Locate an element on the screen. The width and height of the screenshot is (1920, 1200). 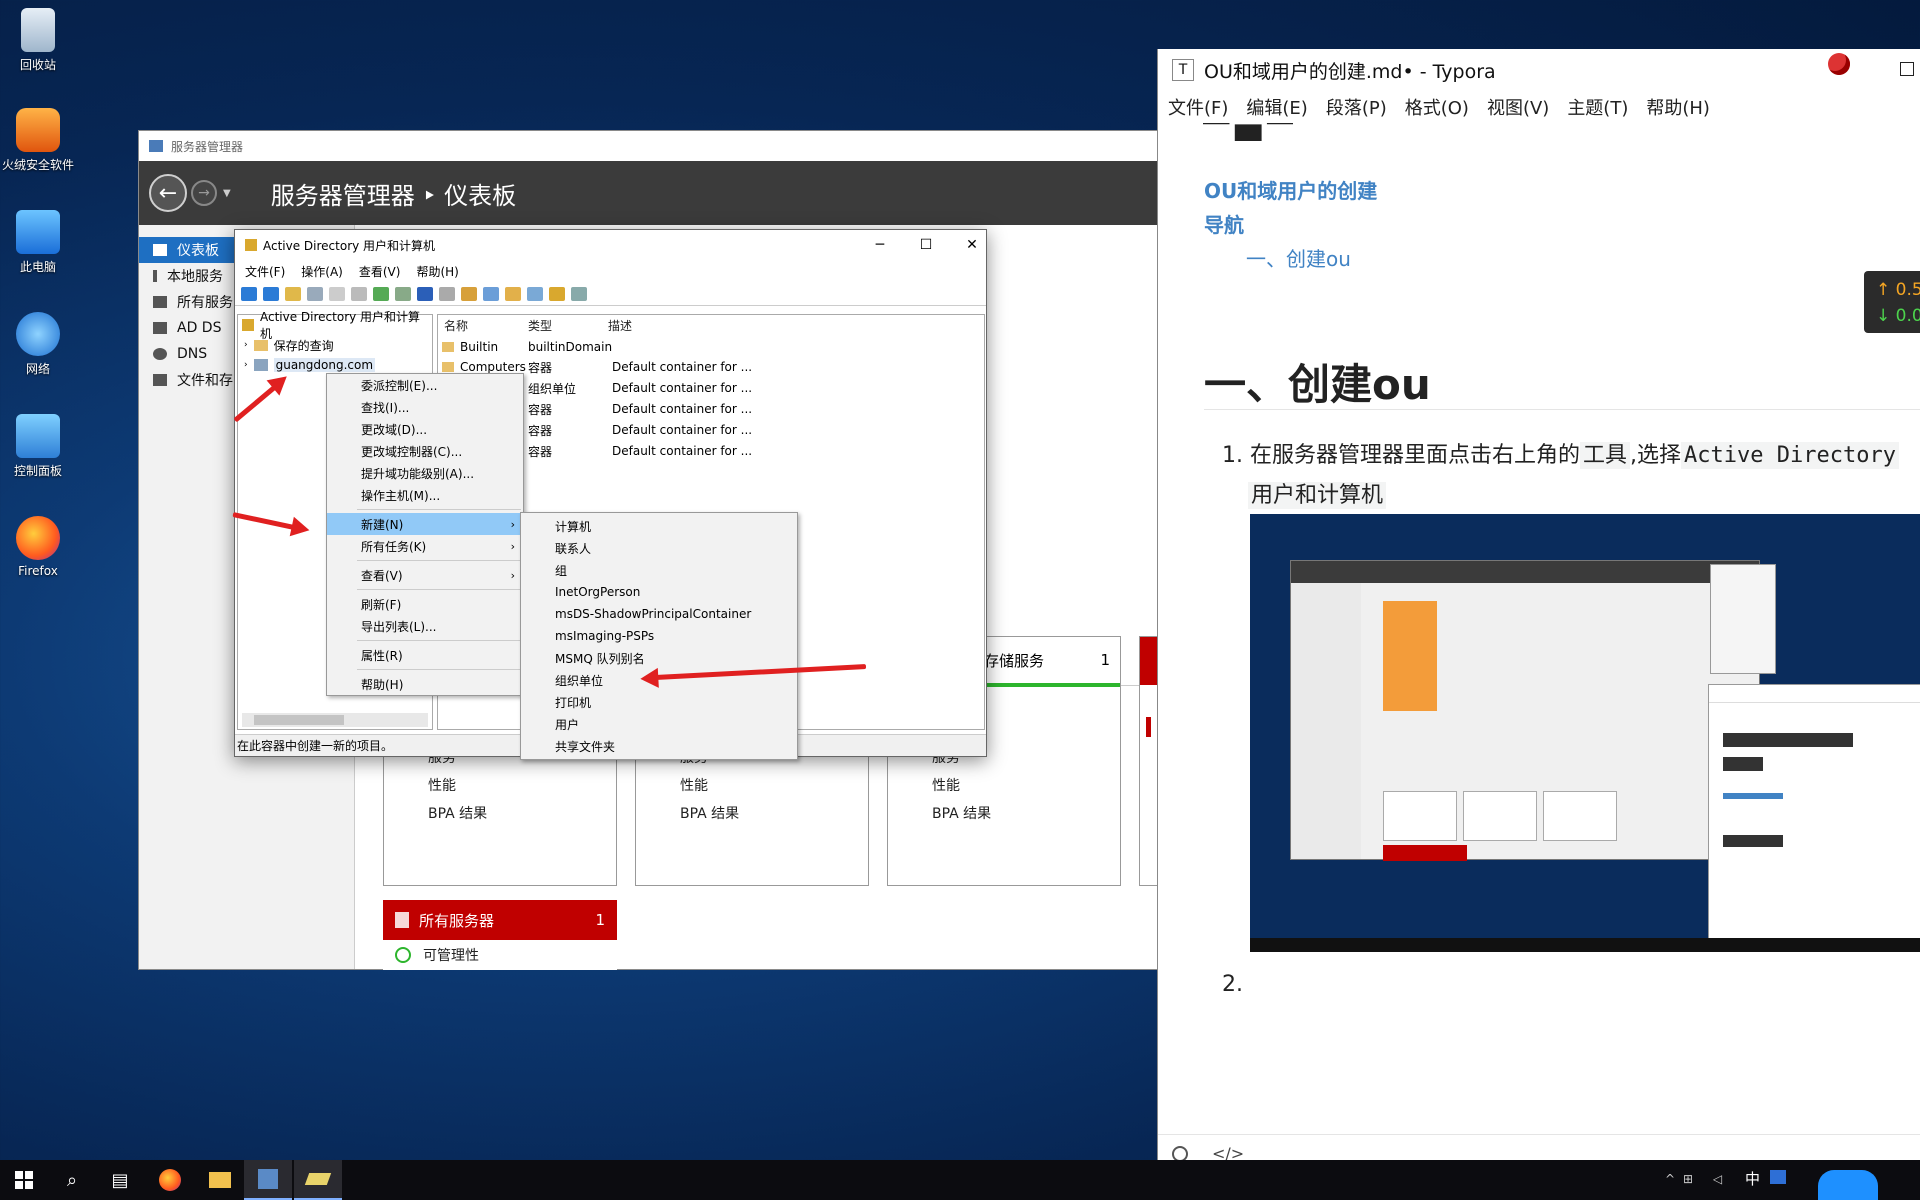
new-group-icon is located at coordinates (491, 293).